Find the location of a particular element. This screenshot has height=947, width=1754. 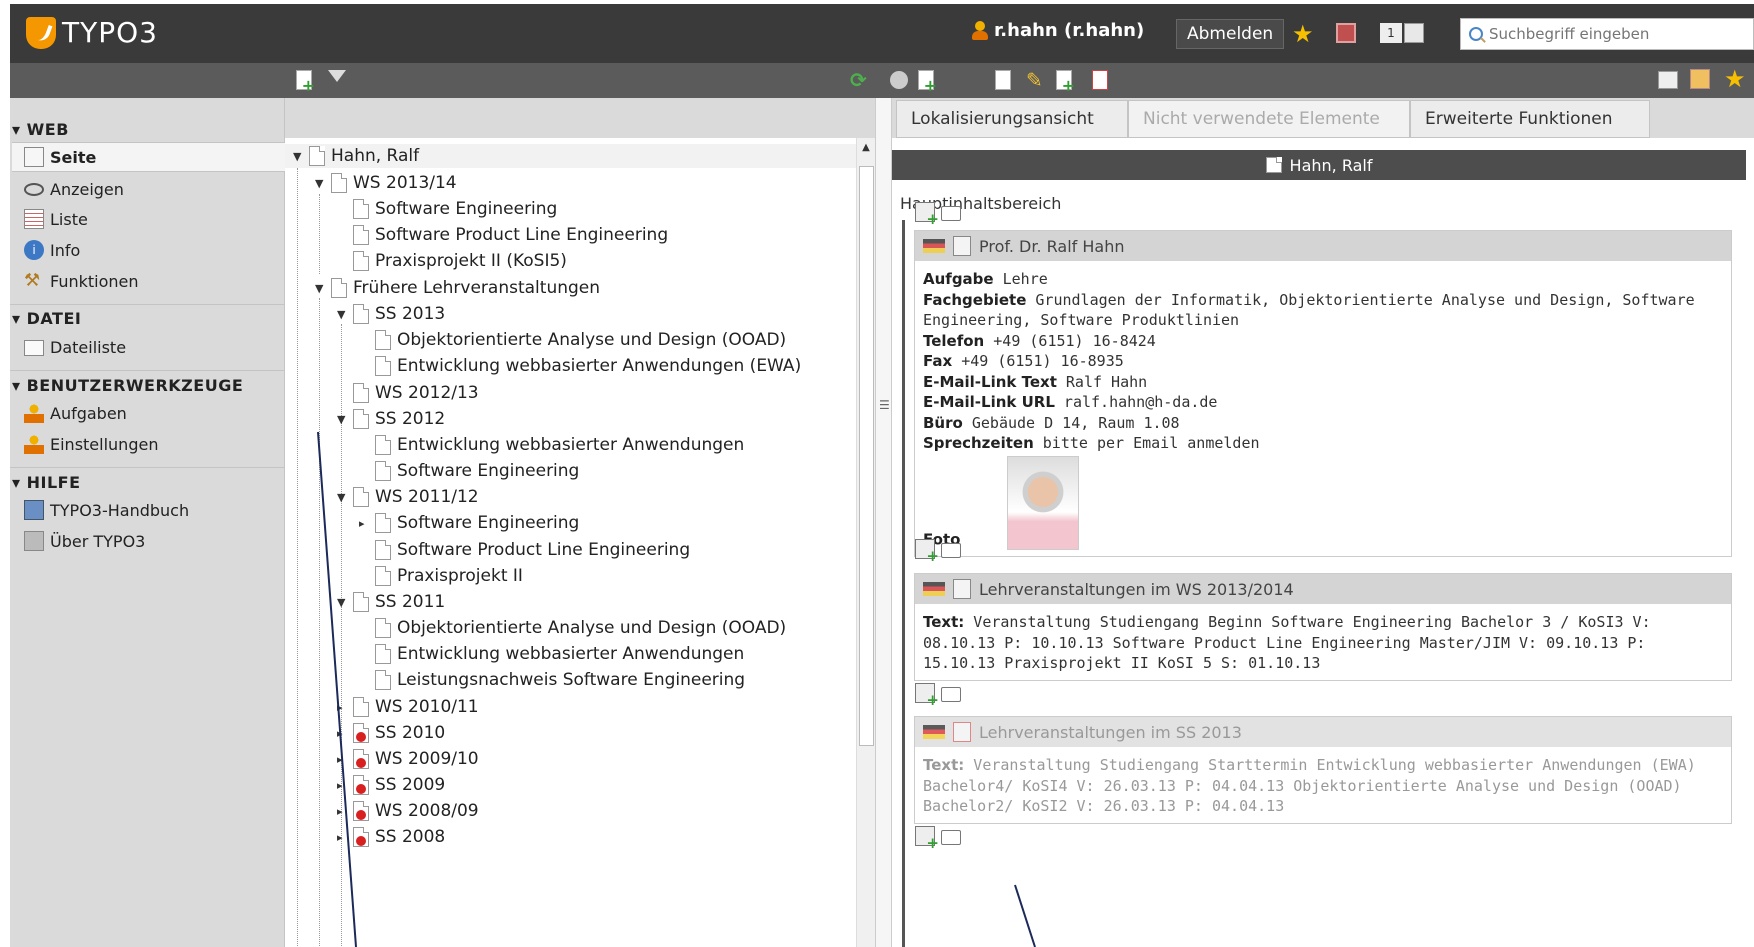

tree-node: ▸ Software Engineering is located at coordinates (469, 523).